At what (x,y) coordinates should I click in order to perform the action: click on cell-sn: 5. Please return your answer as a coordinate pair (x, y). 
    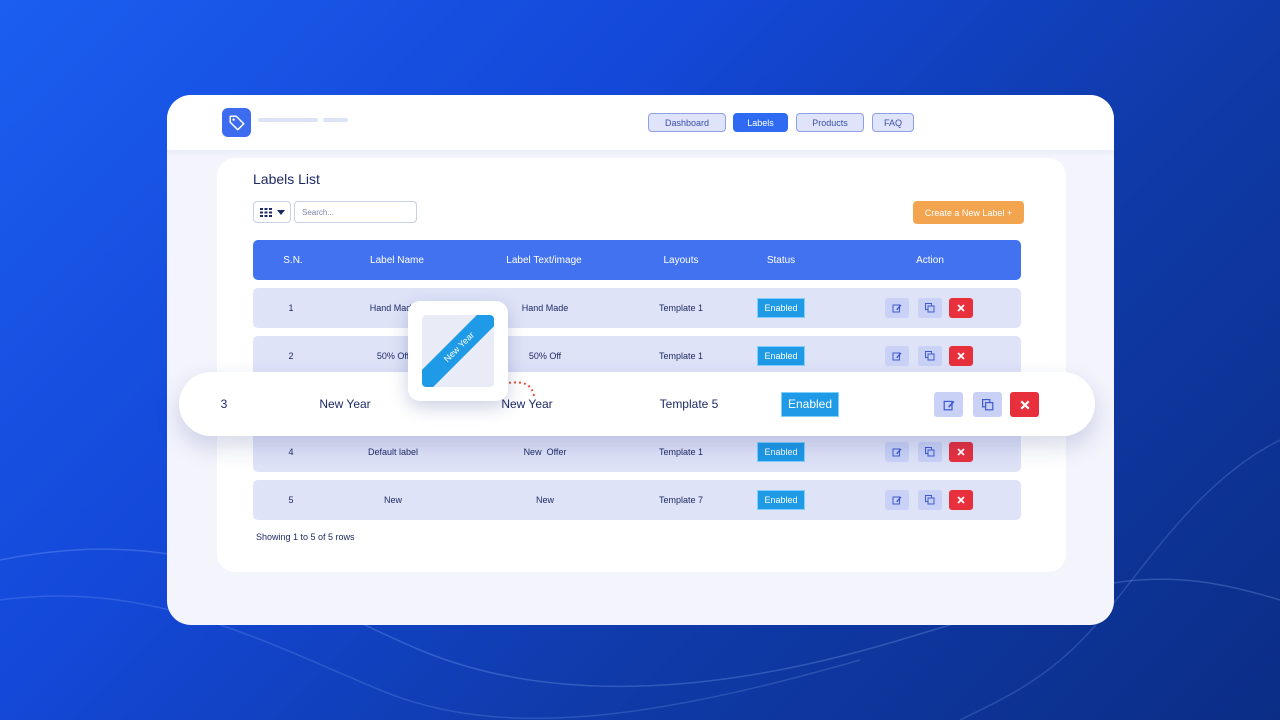
    Looking at the image, I should click on (291, 500).